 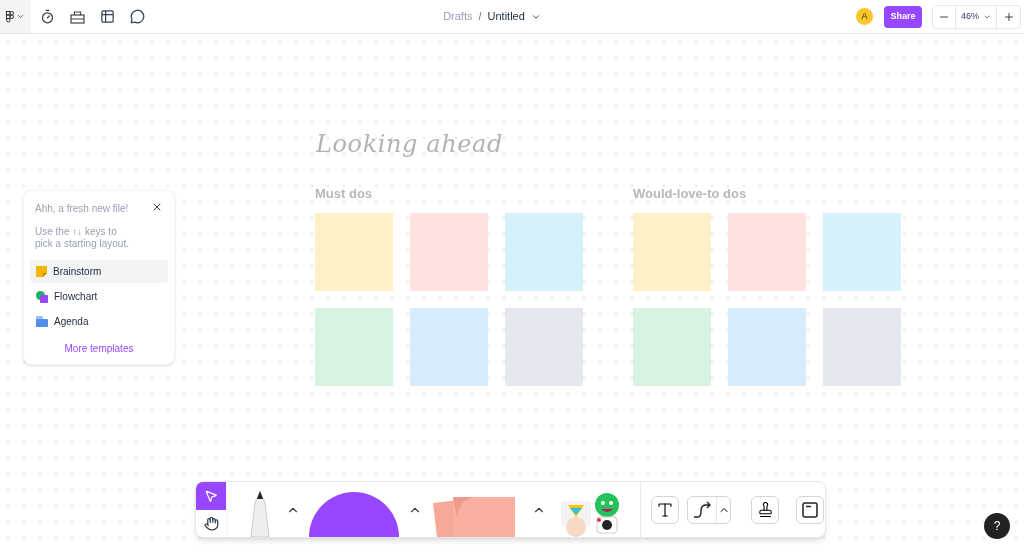 I want to click on close-button, so click(x=157, y=207).